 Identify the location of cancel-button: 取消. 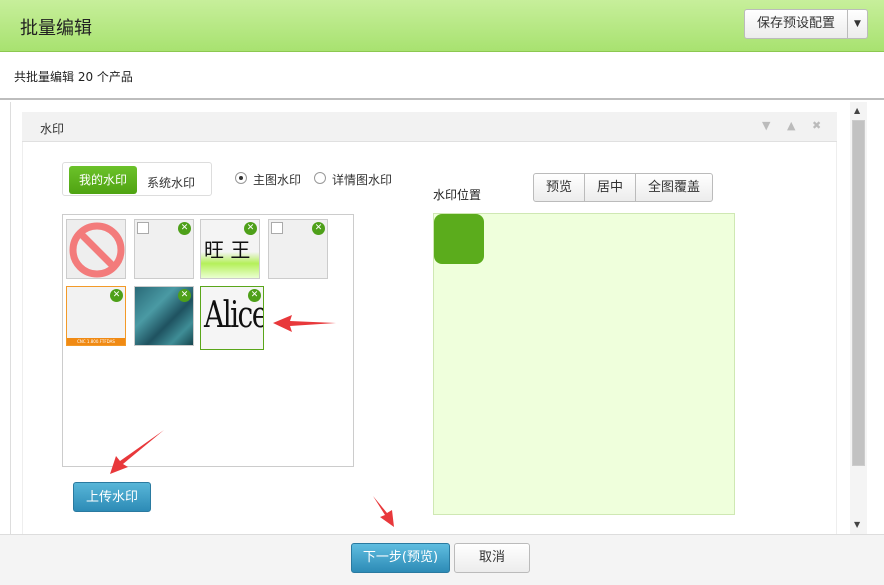
(492, 558).